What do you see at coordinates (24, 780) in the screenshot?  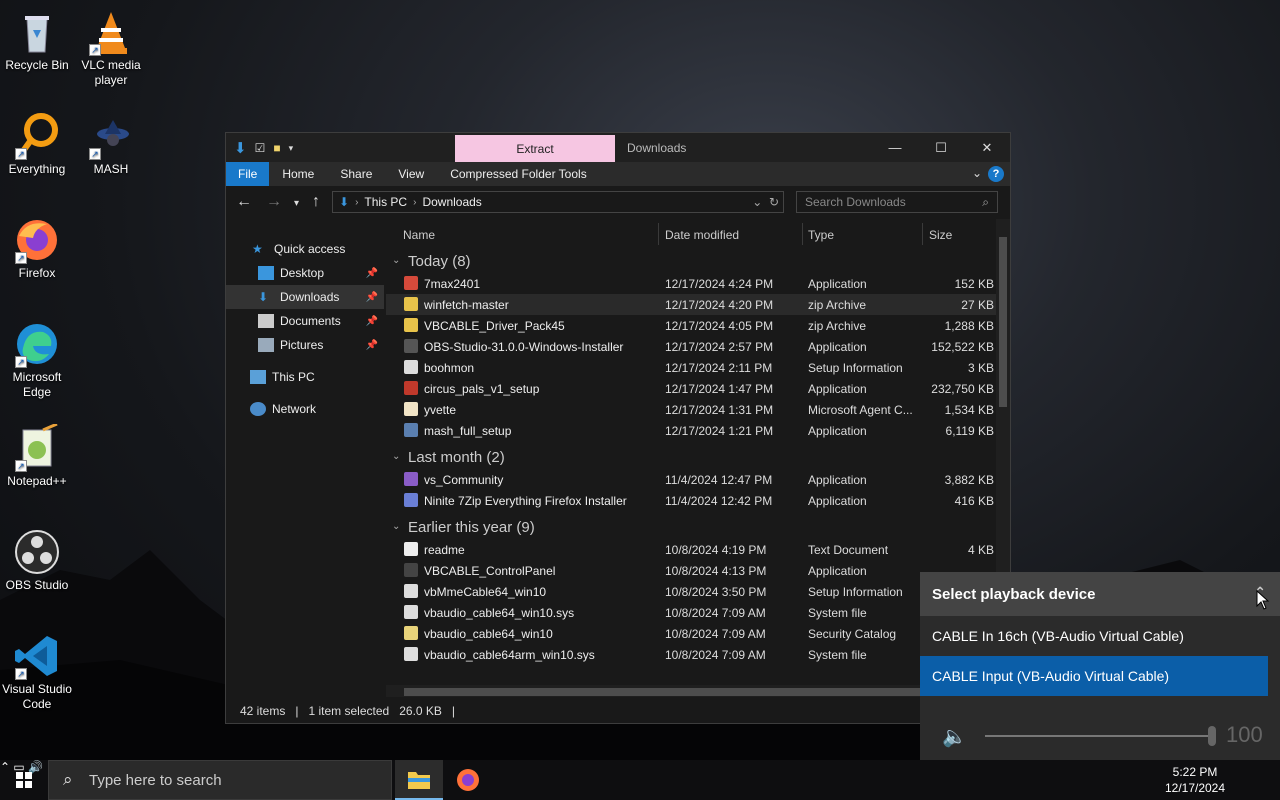 I see `start-button` at bounding box center [24, 780].